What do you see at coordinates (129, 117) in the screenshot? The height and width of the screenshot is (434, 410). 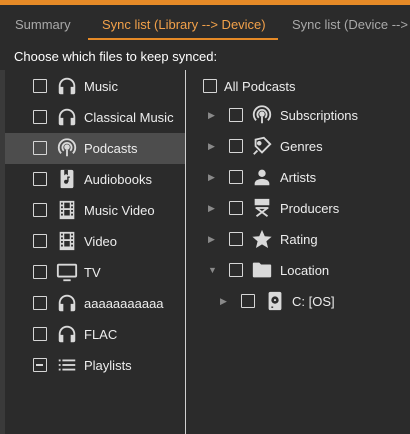 I see `category-label: Classical Music` at bounding box center [129, 117].